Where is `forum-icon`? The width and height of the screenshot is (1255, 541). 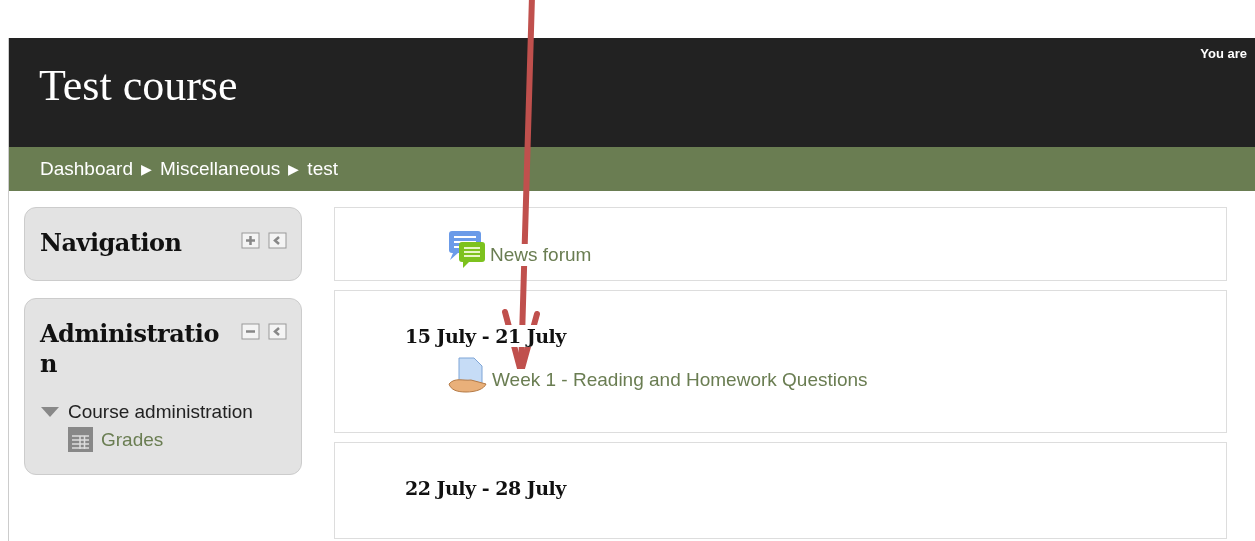 forum-icon is located at coordinates (467, 249).